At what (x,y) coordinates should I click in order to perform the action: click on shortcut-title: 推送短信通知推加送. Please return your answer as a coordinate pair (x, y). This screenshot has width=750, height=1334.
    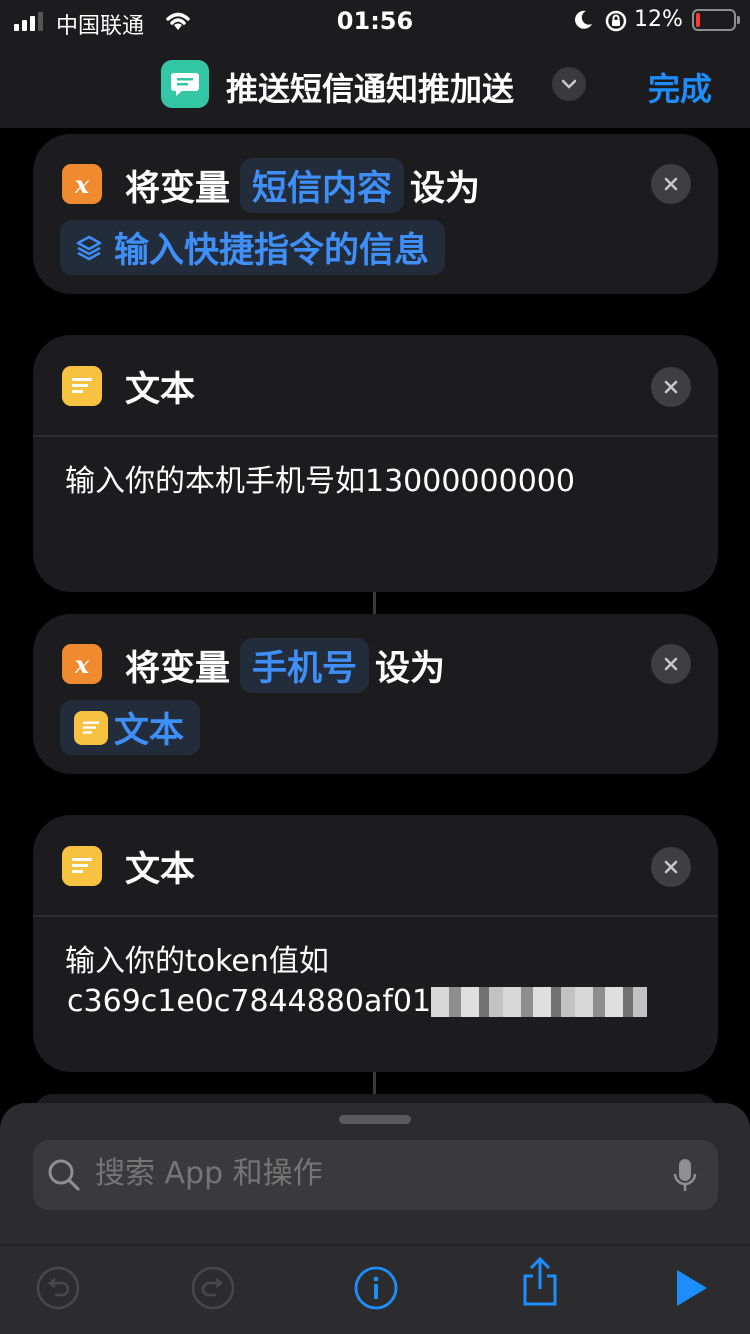
    Looking at the image, I should click on (370, 87).